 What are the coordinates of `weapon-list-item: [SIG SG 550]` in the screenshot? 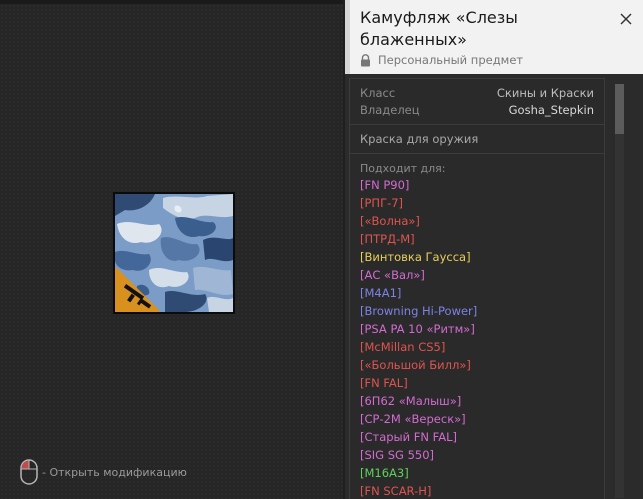 It's located at (397, 455).